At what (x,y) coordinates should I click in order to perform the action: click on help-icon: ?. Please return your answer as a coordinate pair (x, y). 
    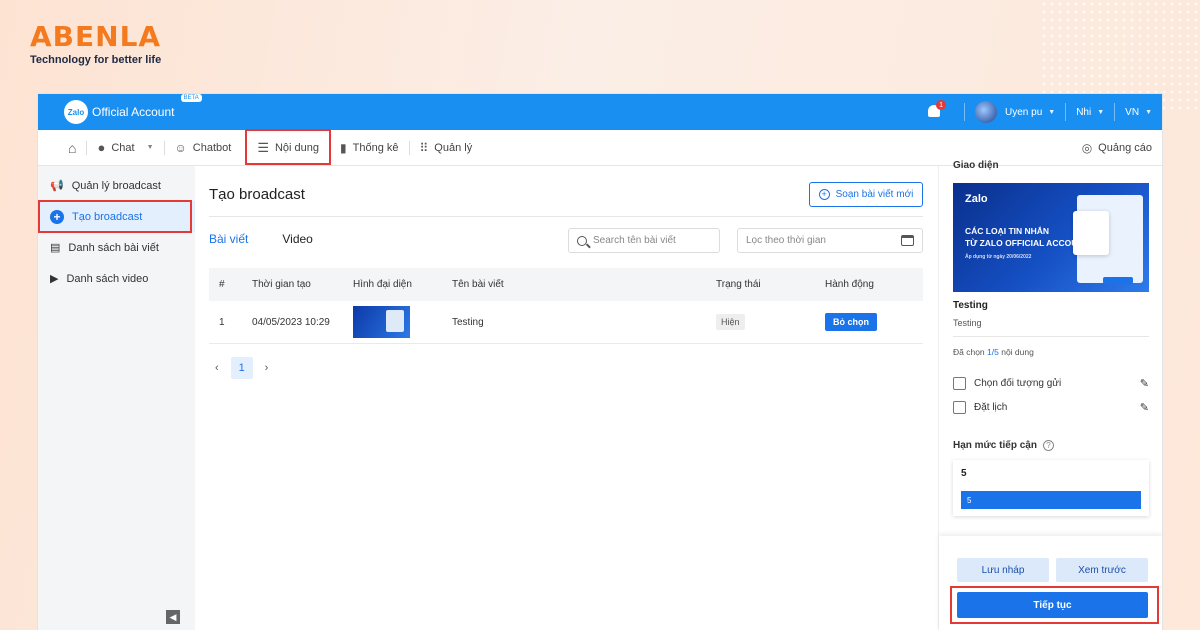
    Looking at the image, I should click on (1048, 445).